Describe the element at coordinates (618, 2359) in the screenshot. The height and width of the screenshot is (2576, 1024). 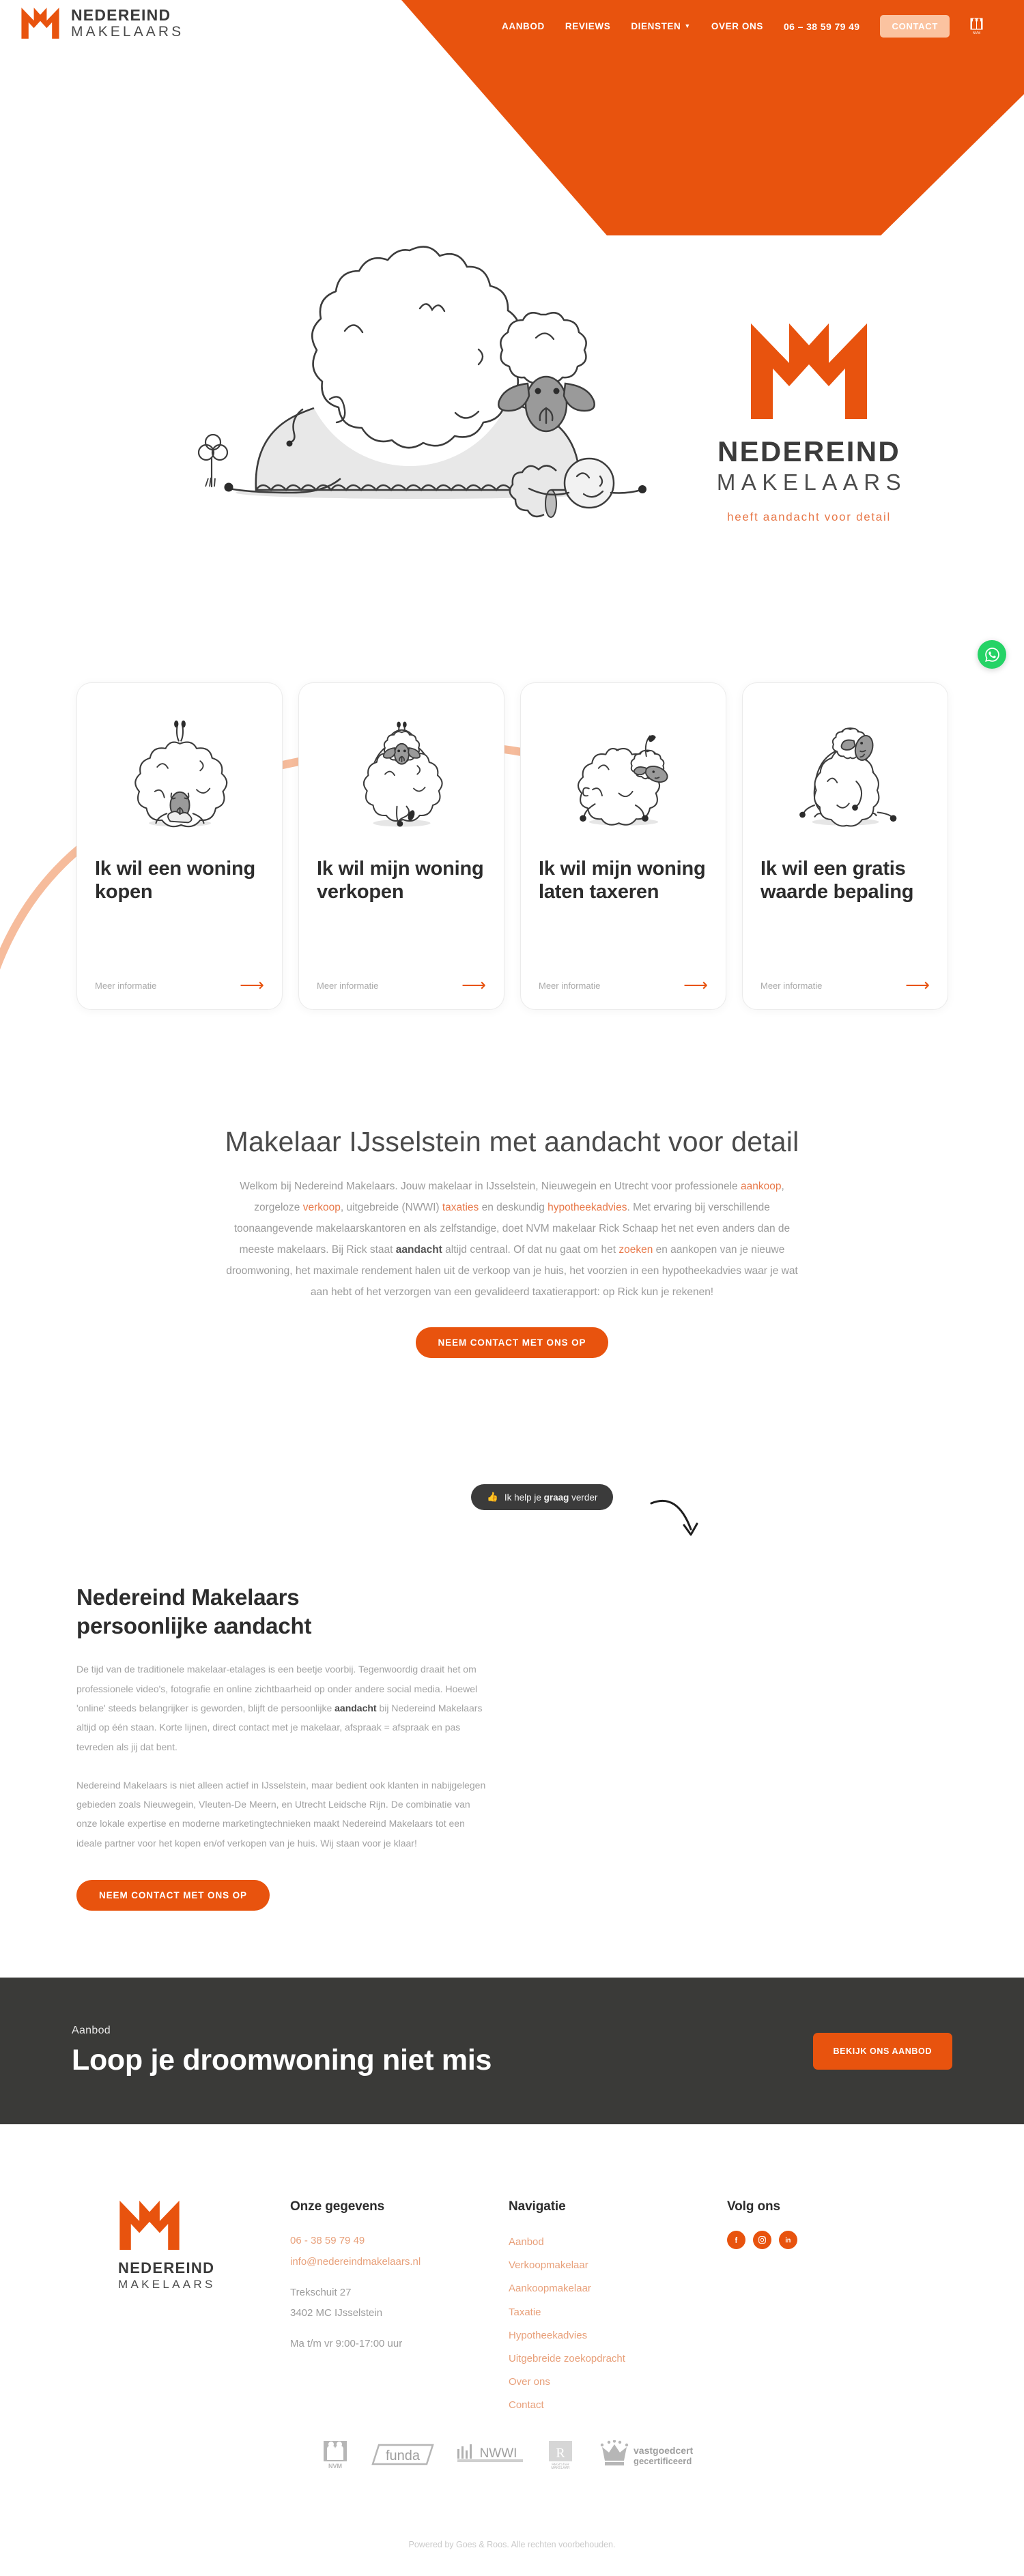
I see `footer-nav-link: Uitgebreide zoekopdracht` at that location.